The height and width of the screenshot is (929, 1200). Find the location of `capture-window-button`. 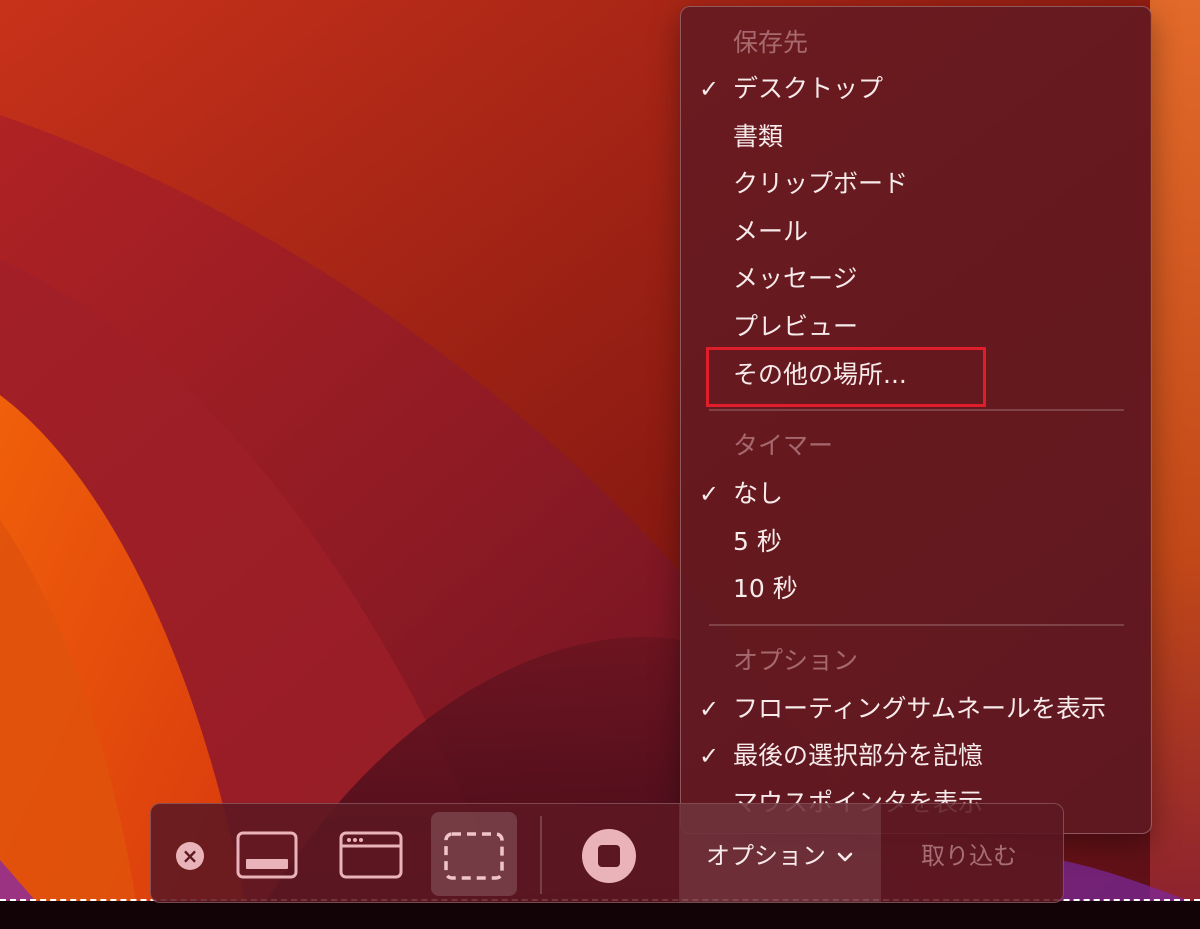

capture-window-button is located at coordinates (372, 856).